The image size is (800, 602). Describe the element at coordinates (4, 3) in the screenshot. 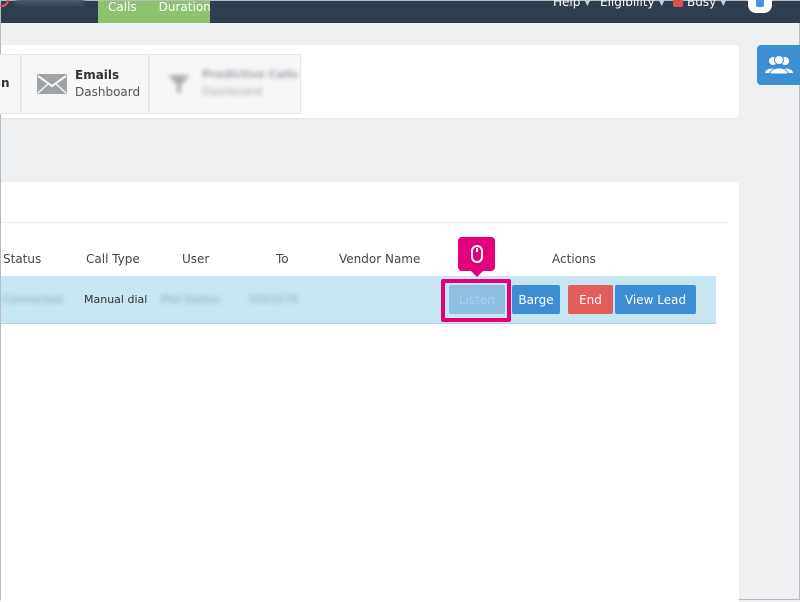

I see `logo-icon` at that location.